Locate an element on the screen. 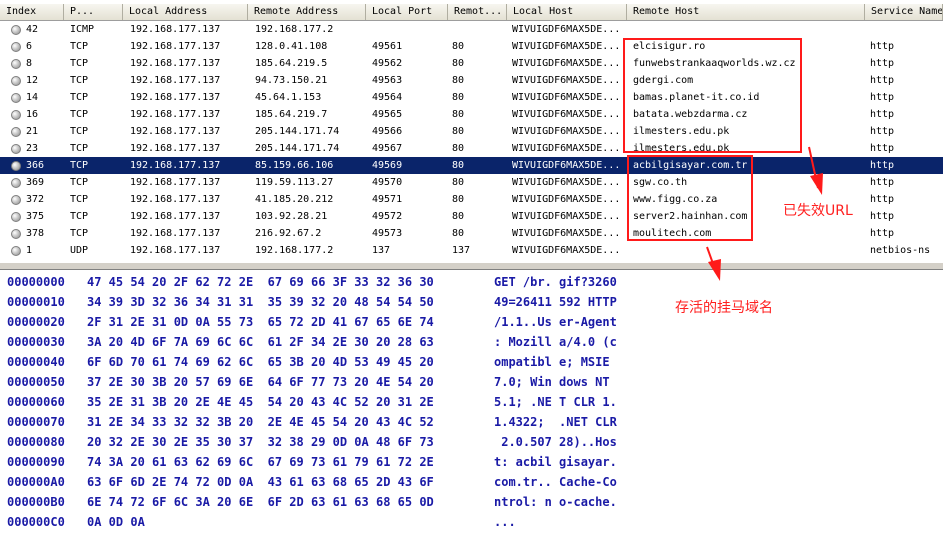 This screenshot has height=547, width=943. dead-url-arrow-head is located at coordinates (816, 184).